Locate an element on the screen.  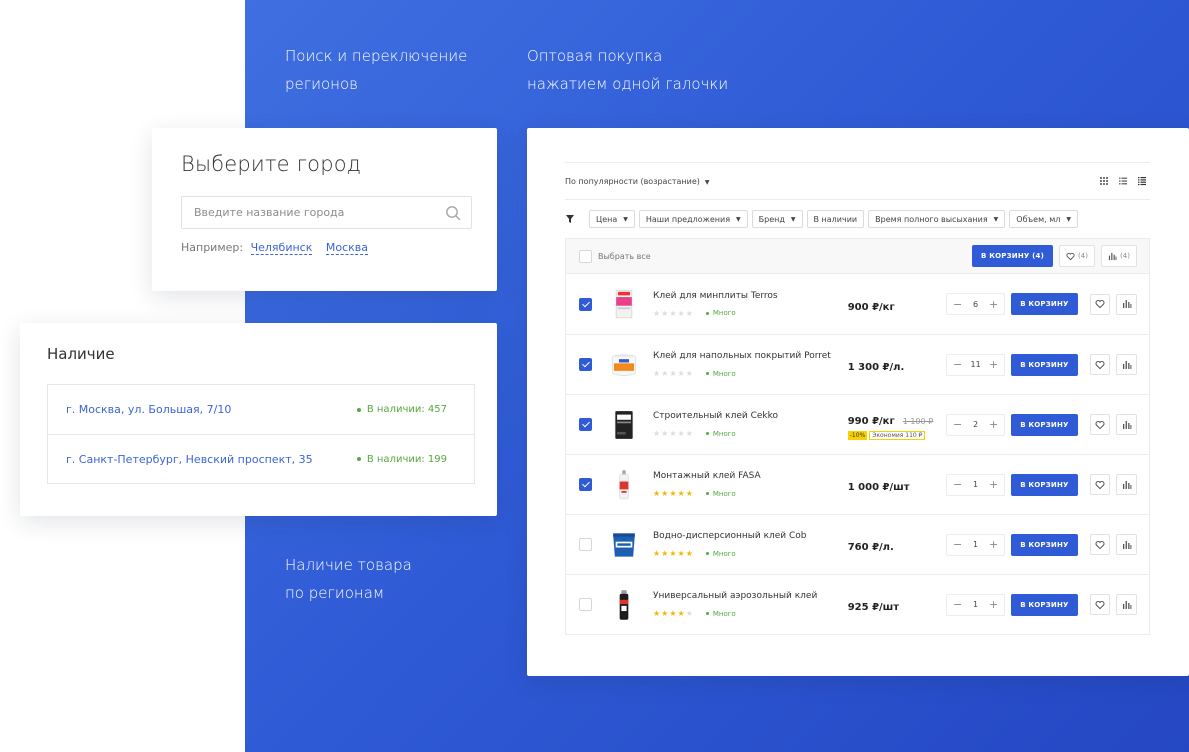
quantity-value: 2 is located at coordinates (975, 424).